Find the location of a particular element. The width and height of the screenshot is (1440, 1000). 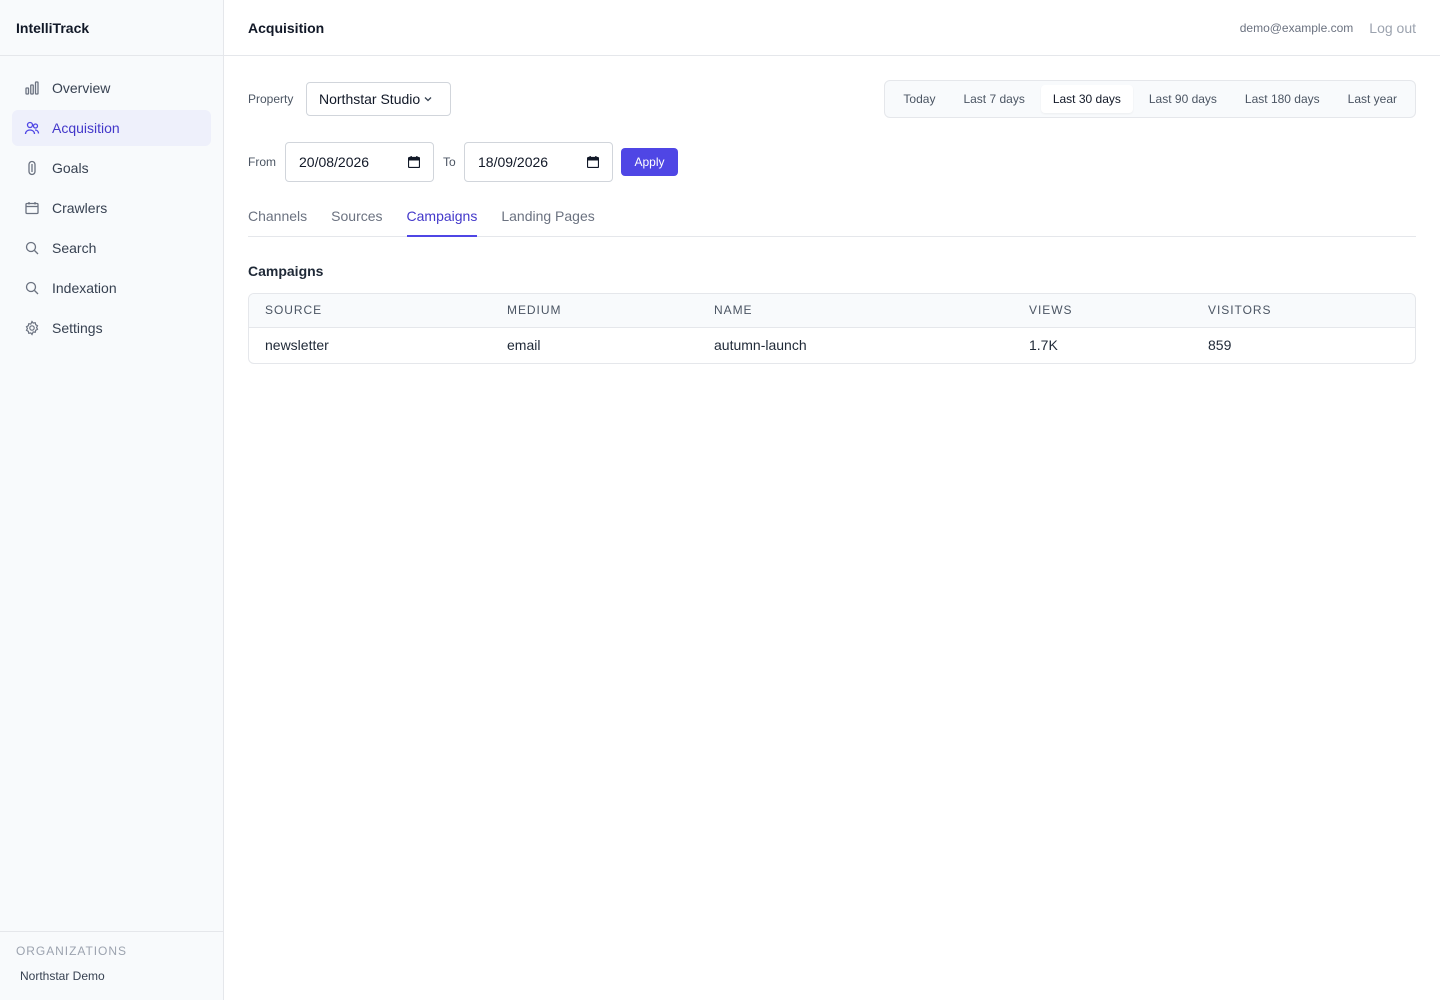

user-email: demo@example.com is located at coordinates (1296, 27).